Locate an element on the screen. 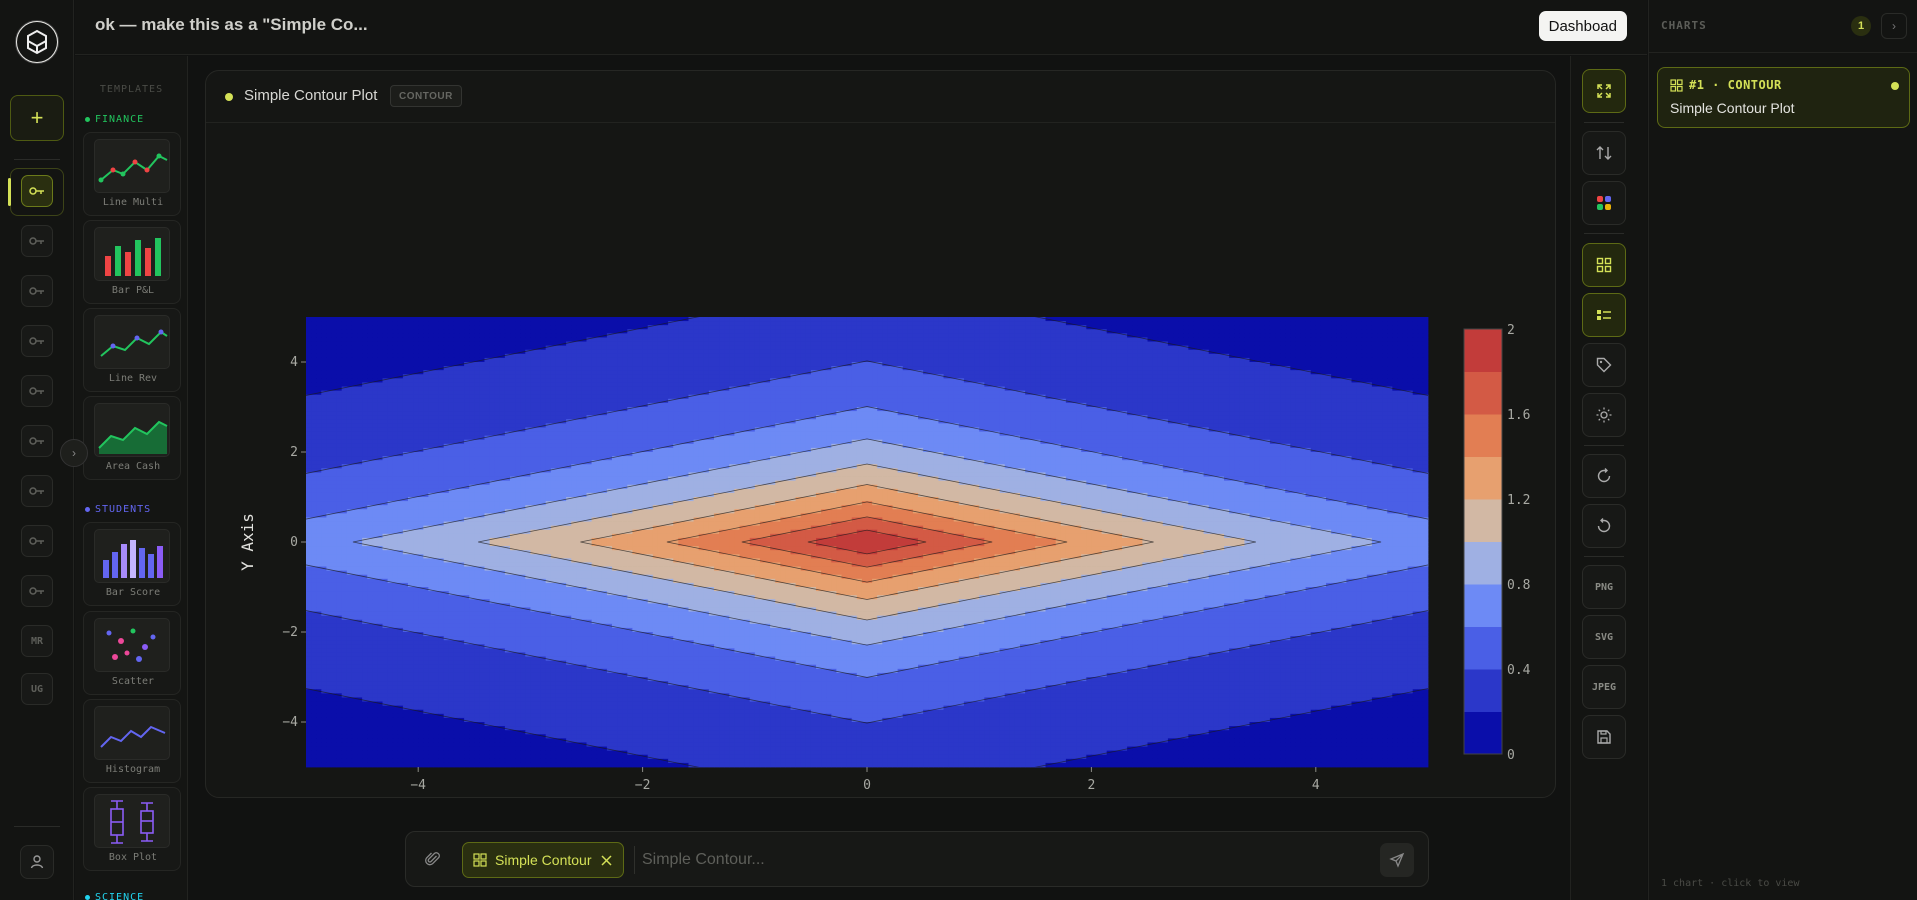 This screenshot has height=900, width=1917. user-profile-button is located at coordinates (37, 862).